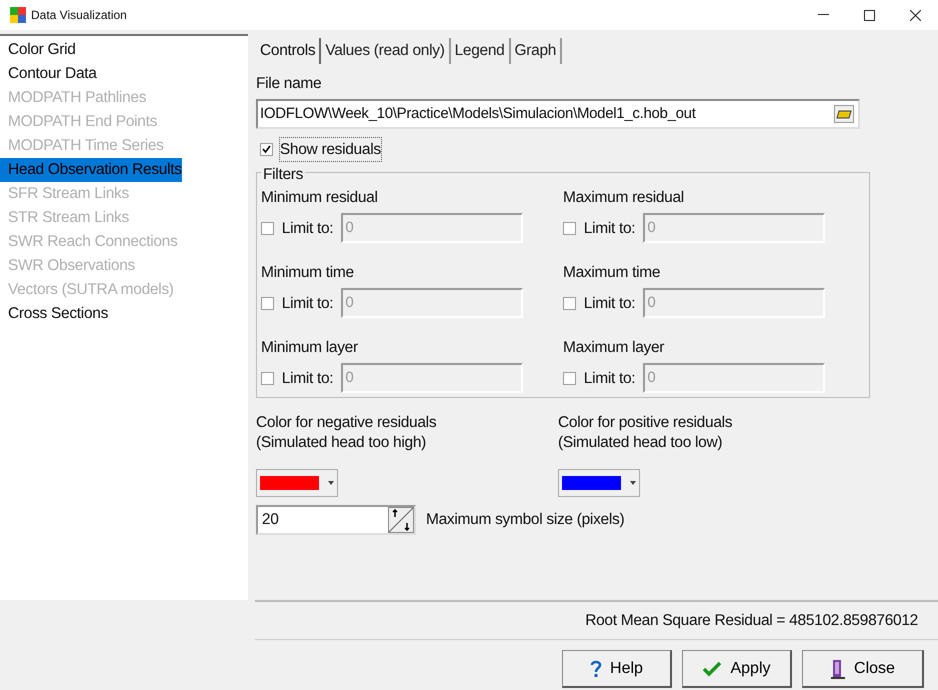  I want to click on field-label: File name, so click(289, 84).